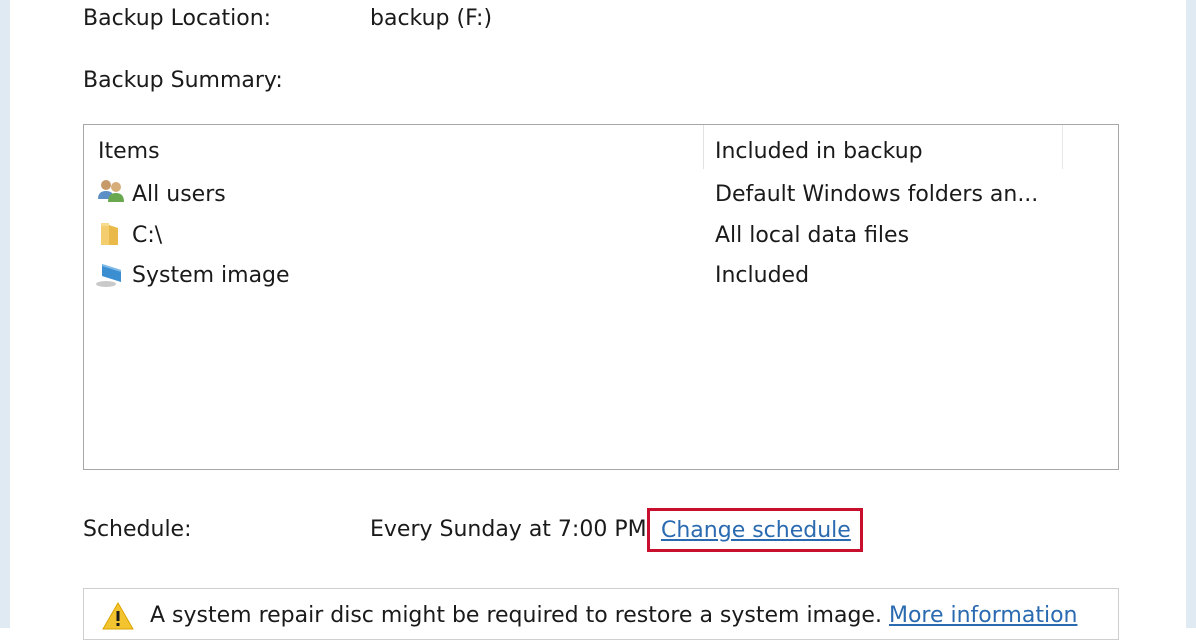 The image size is (1196, 640). What do you see at coordinates (211, 275) in the screenshot?
I see `row-item-system-image: System image` at bounding box center [211, 275].